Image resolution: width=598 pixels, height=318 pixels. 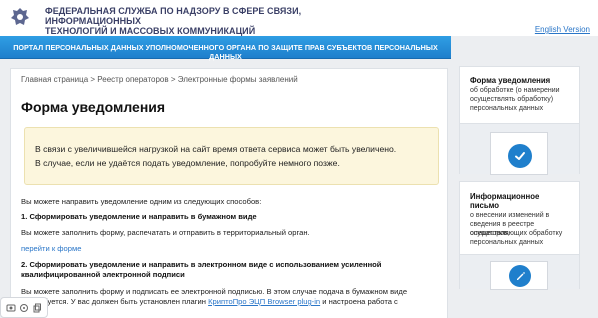 I want to click on copy-icon, so click(x=37, y=308).